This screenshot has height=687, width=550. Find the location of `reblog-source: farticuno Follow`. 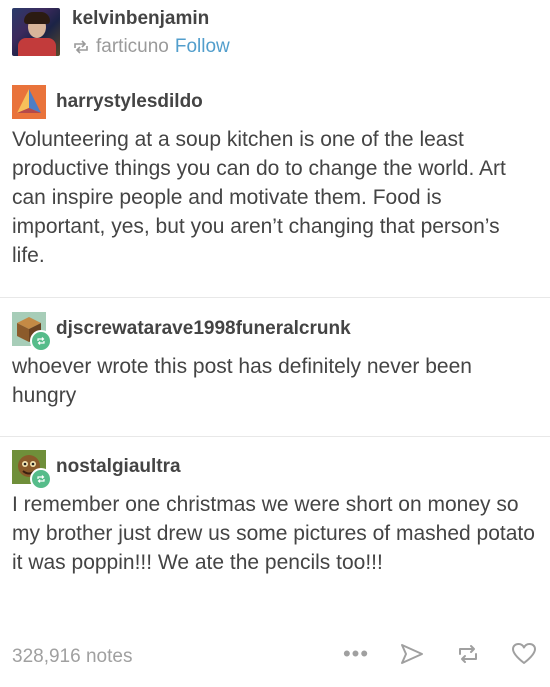

reblog-source: farticuno Follow is located at coordinates (151, 47).